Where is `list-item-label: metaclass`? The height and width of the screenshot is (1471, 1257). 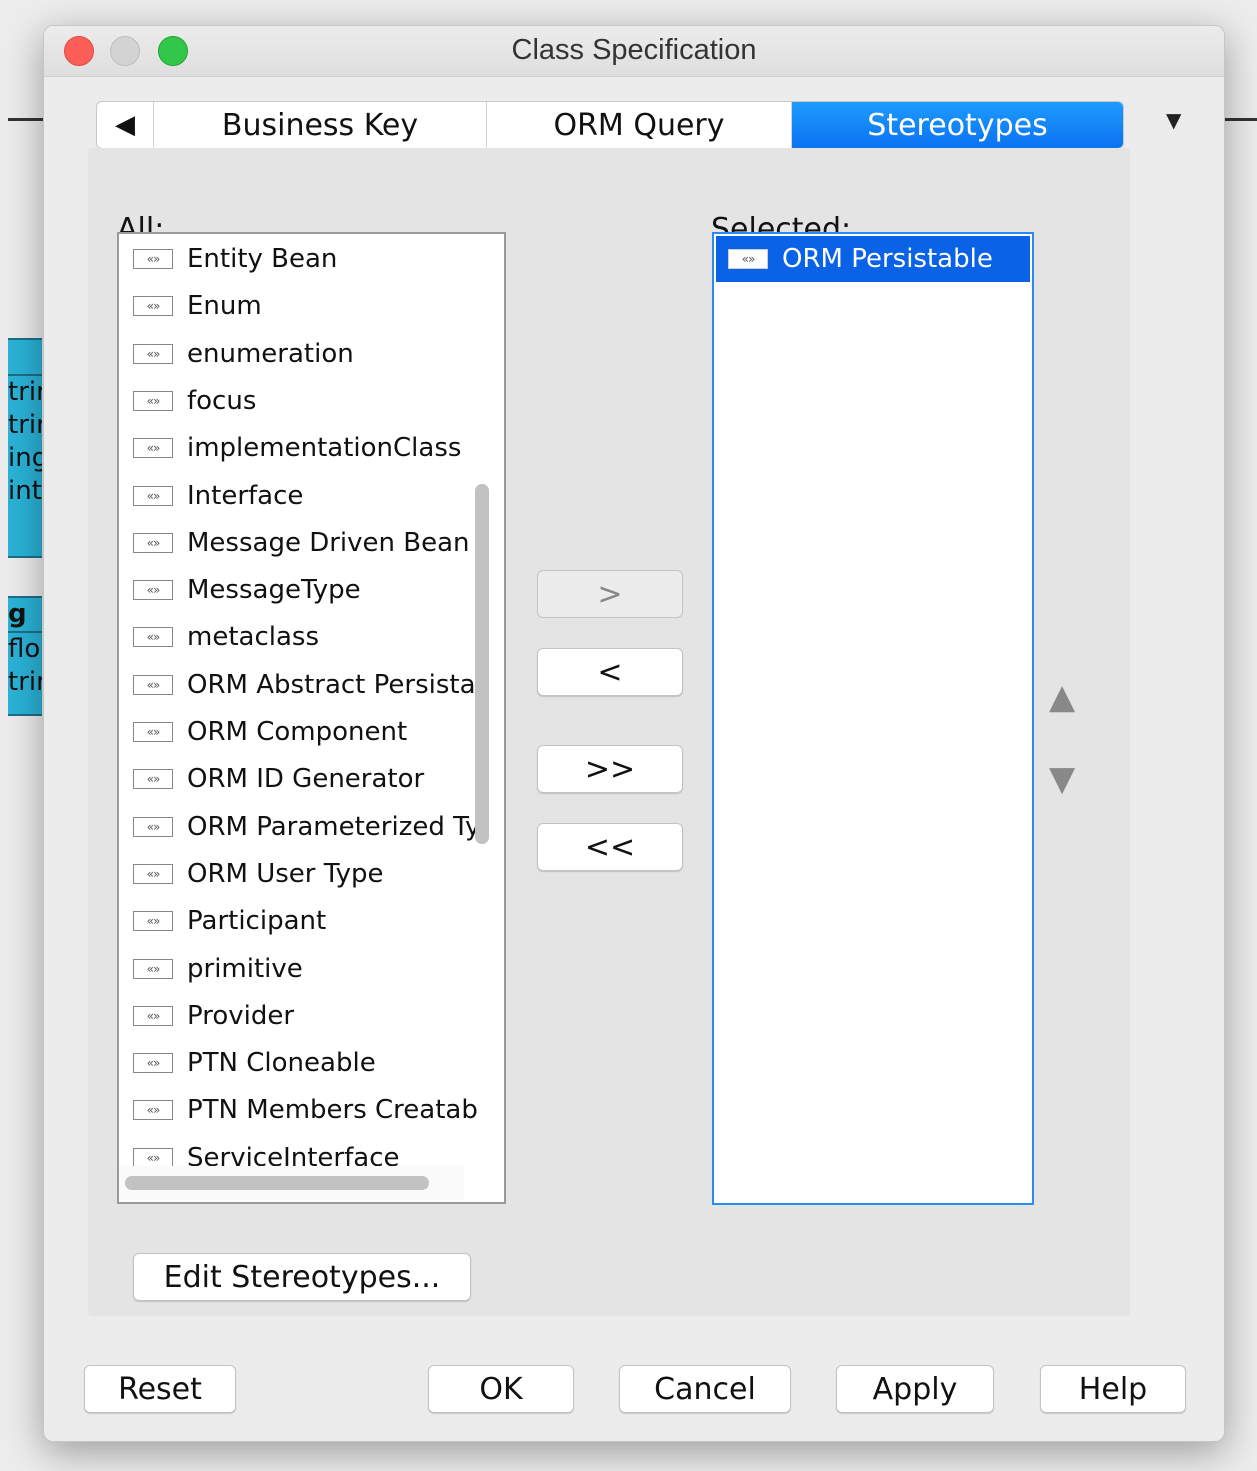 list-item-label: metaclass is located at coordinates (253, 637).